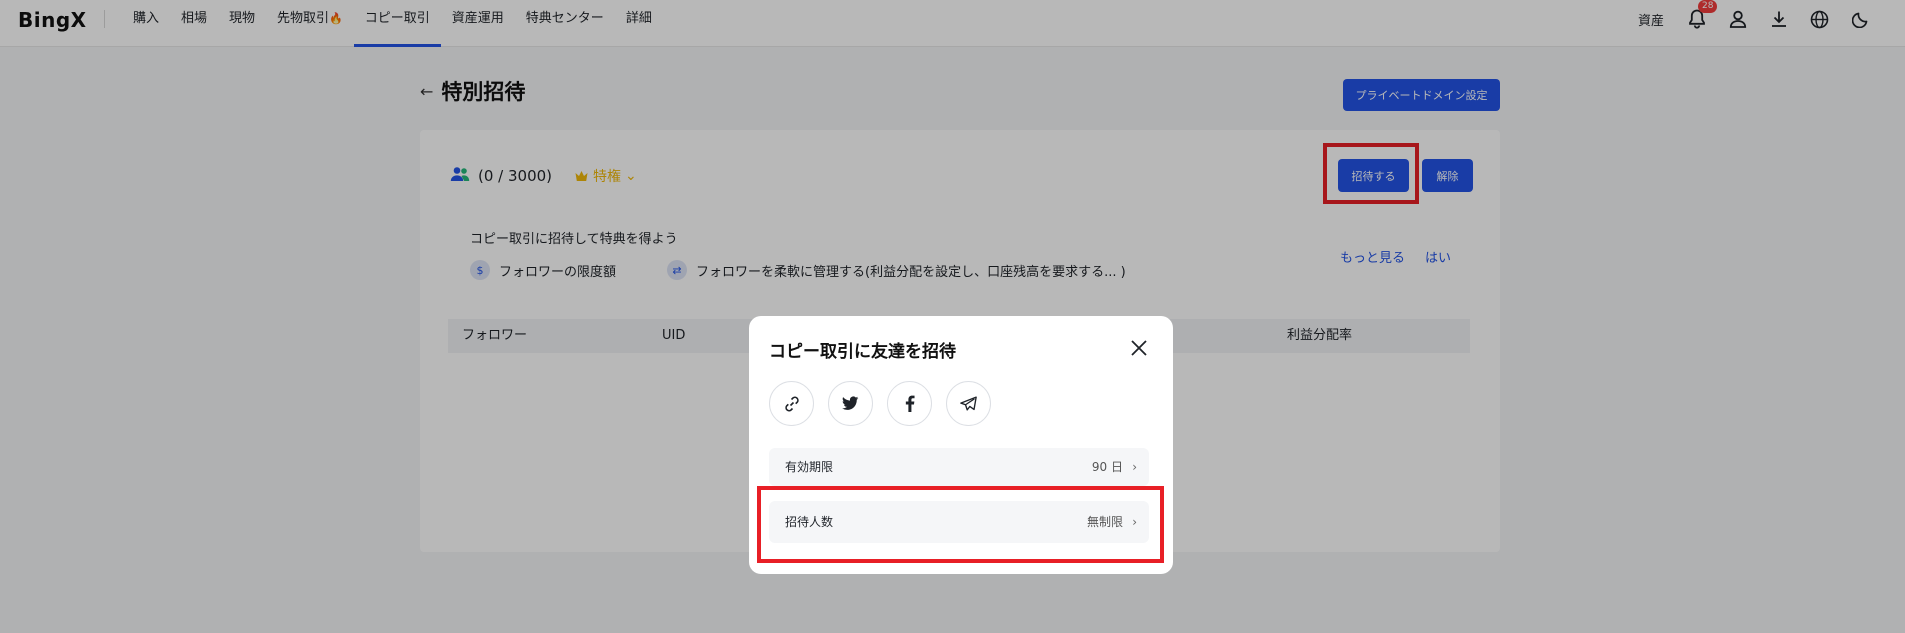  Describe the element at coordinates (850, 403) in the screenshot. I see `twitter-icon` at that location.